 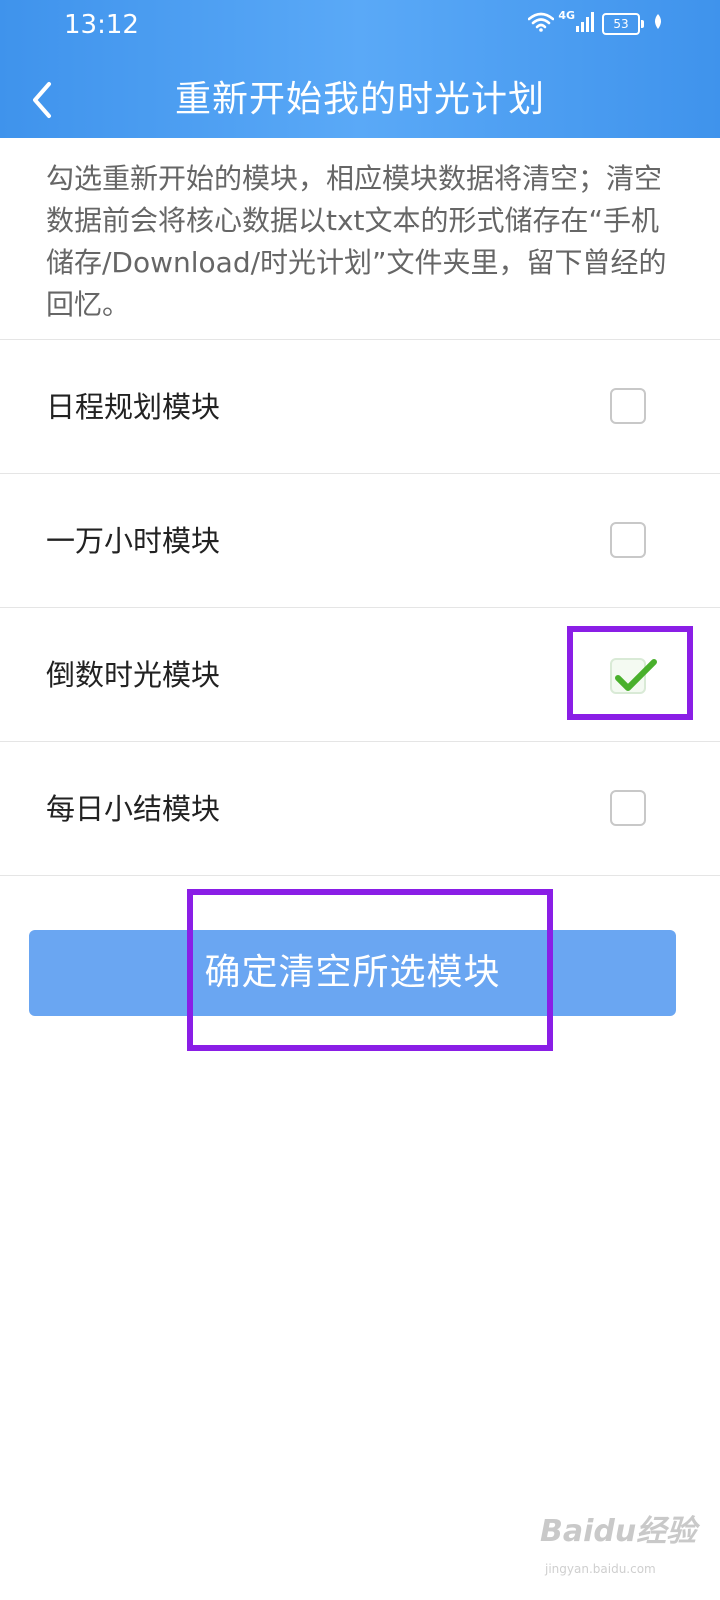 I want to click on module-row-daily-summary: 每日小结模块, so click(x=360, y=809).